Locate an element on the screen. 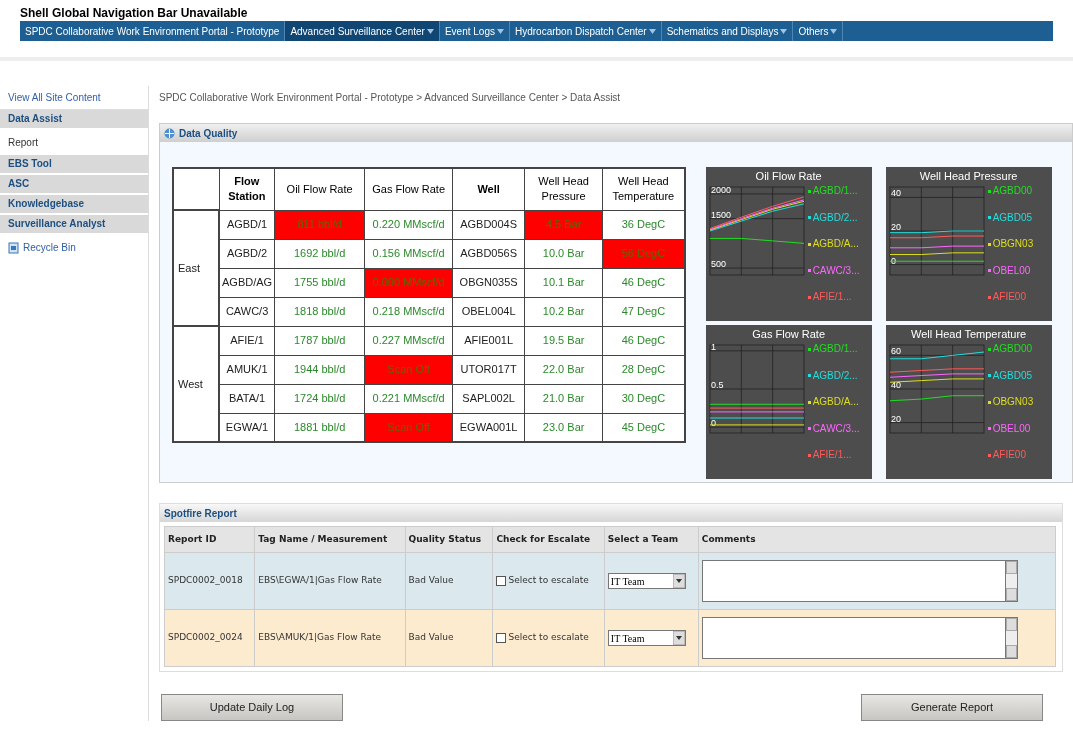 This screenshot has height=752, width=1073. table-cell: CAWC/3 is located at coordinates (247, 311).